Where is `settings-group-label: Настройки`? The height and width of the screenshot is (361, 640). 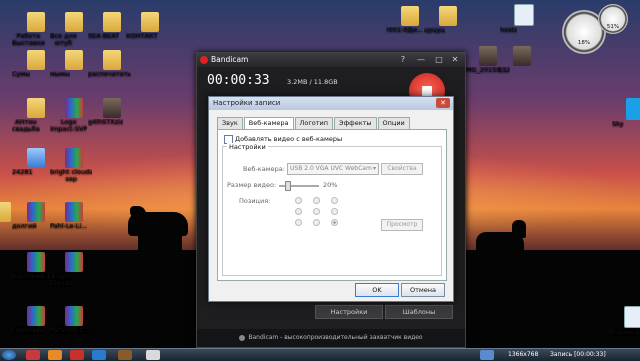 settings-group-label: Настройки is located at coordinates (247, 147).